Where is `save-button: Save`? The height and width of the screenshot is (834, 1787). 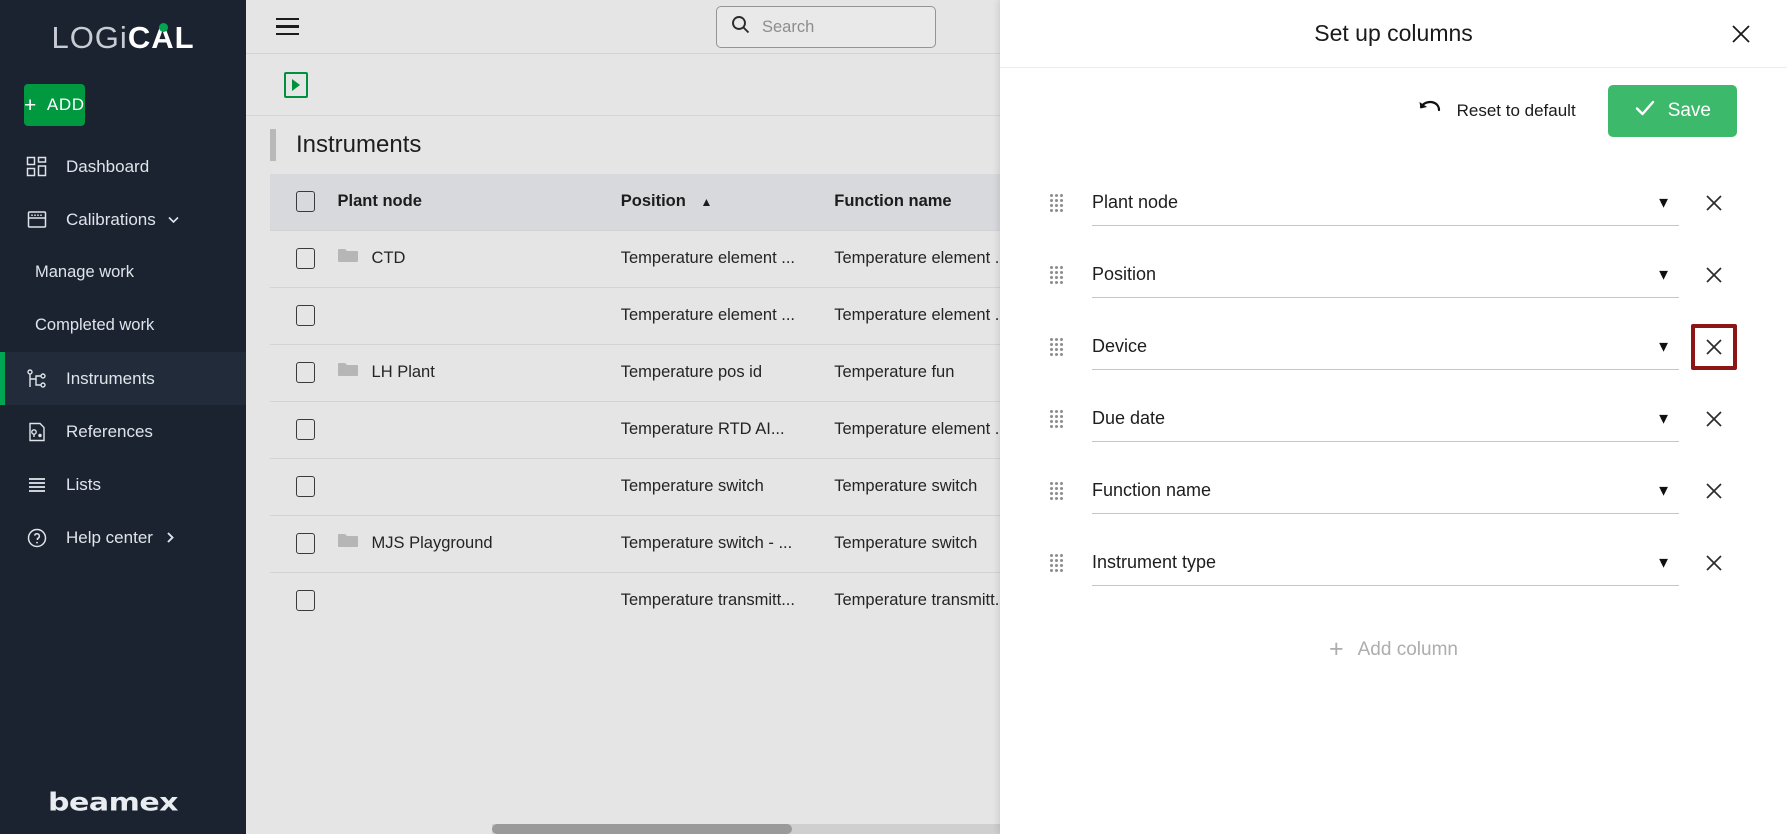
save-button: Save is located at coordinates (1672, 110).